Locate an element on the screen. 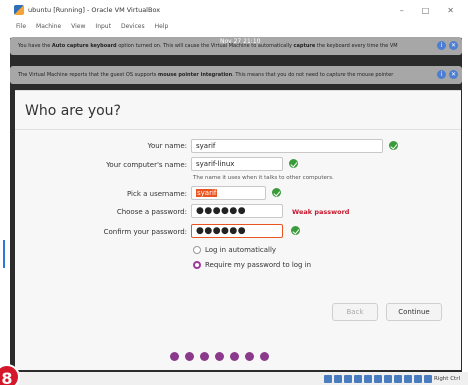 This screenshot has width=468, height=385. vbox-statusbar: Right Ctrl is located at coordinates (239, 378).